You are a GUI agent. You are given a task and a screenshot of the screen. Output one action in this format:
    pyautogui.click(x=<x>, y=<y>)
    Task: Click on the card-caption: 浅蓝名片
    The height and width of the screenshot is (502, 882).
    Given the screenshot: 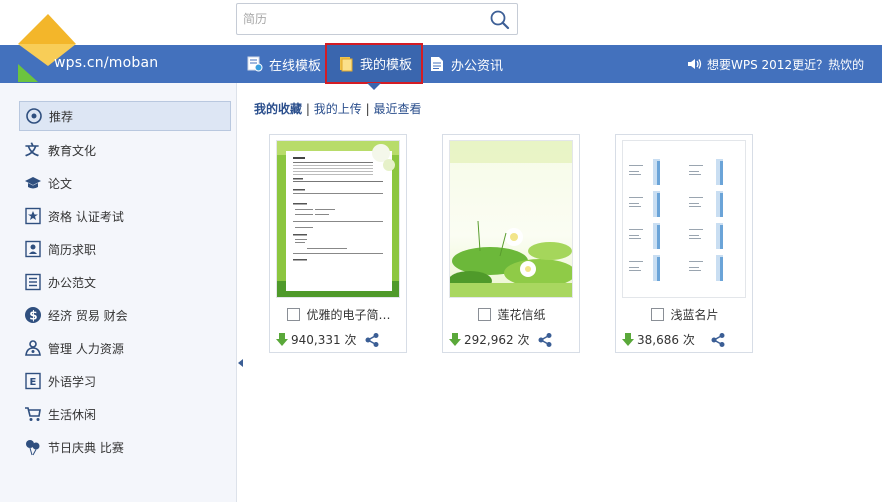 What is the action you would take?
    pyautogui.click(x=685, y=314)
    